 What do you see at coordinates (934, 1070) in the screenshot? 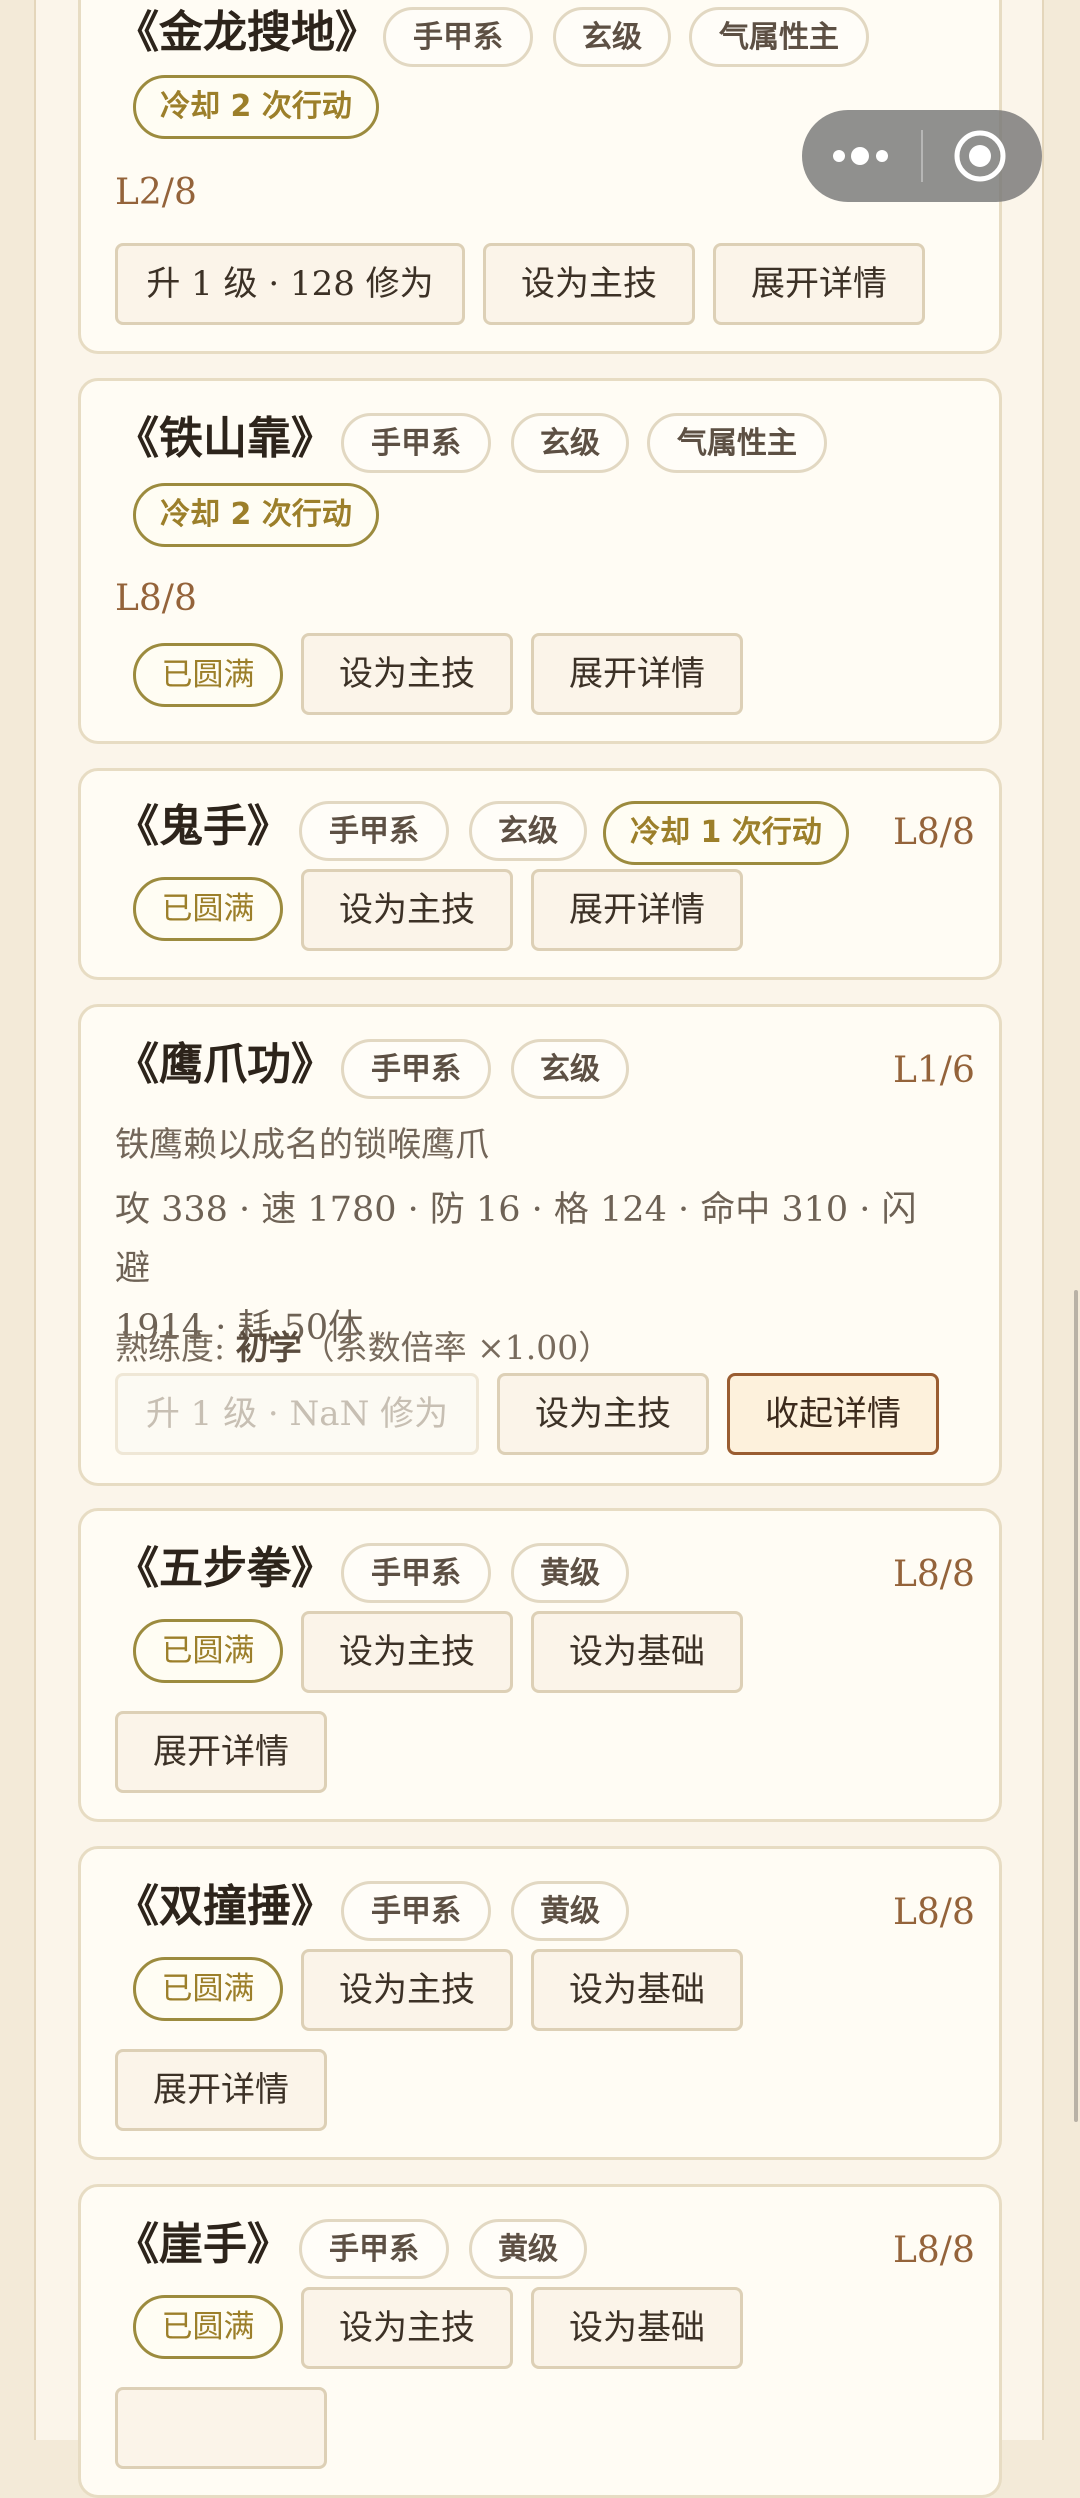
I see `skill-level: L1/6` at bounding box center [934, 1070].